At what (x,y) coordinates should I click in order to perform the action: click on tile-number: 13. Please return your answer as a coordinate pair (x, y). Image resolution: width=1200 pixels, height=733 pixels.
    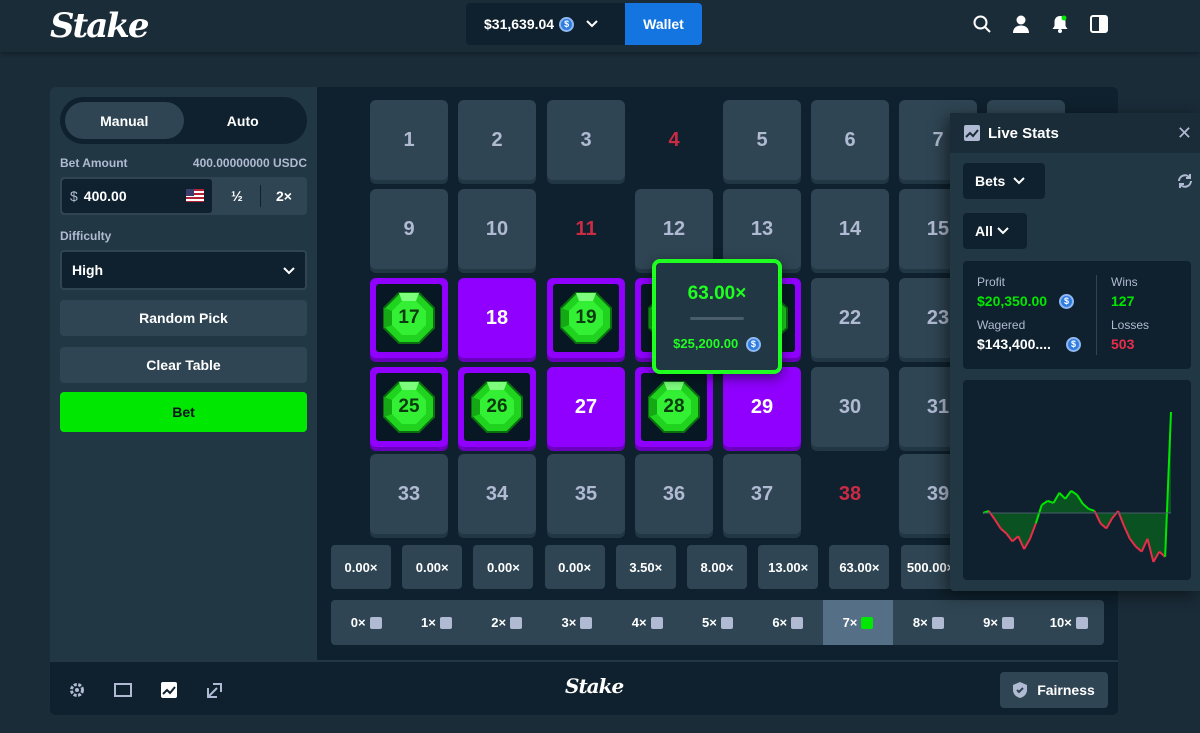
    Looking at the image, I should click on (762, 228).